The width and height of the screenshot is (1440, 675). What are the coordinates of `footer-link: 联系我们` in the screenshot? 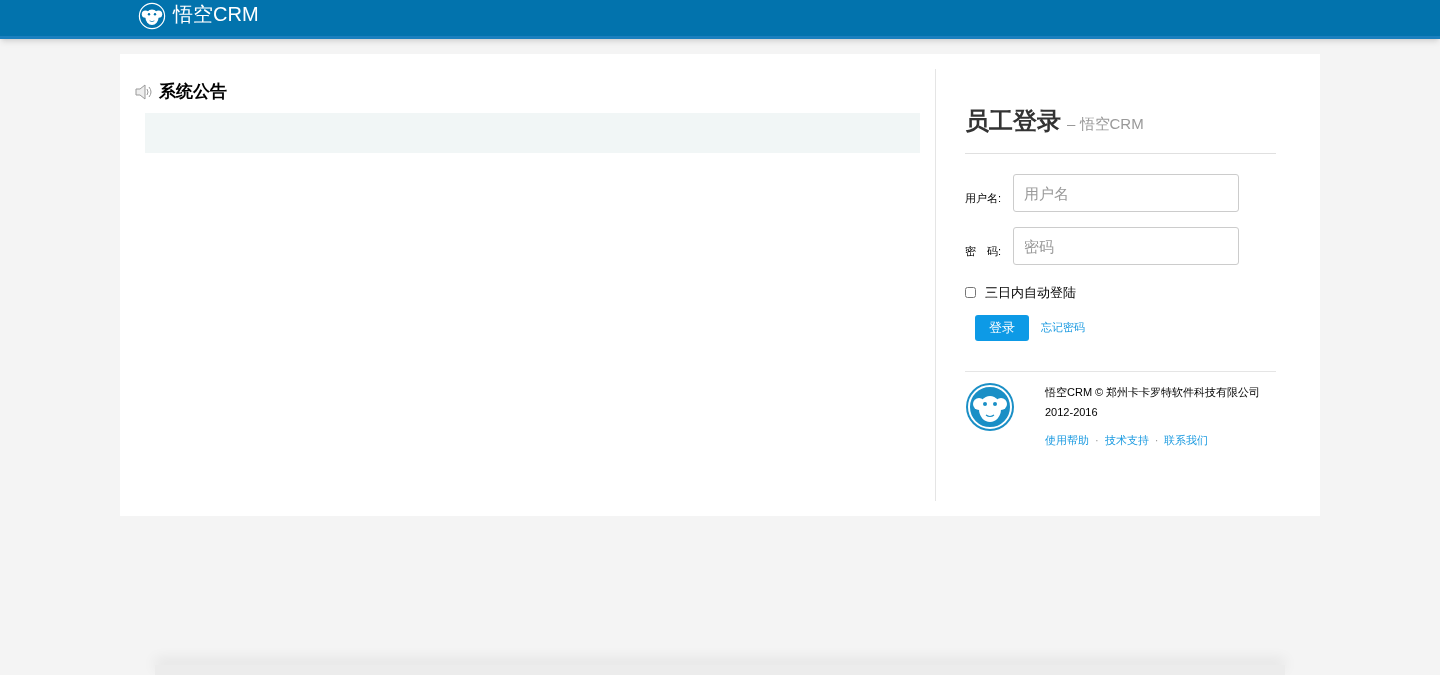 It's located at (1186, 439).